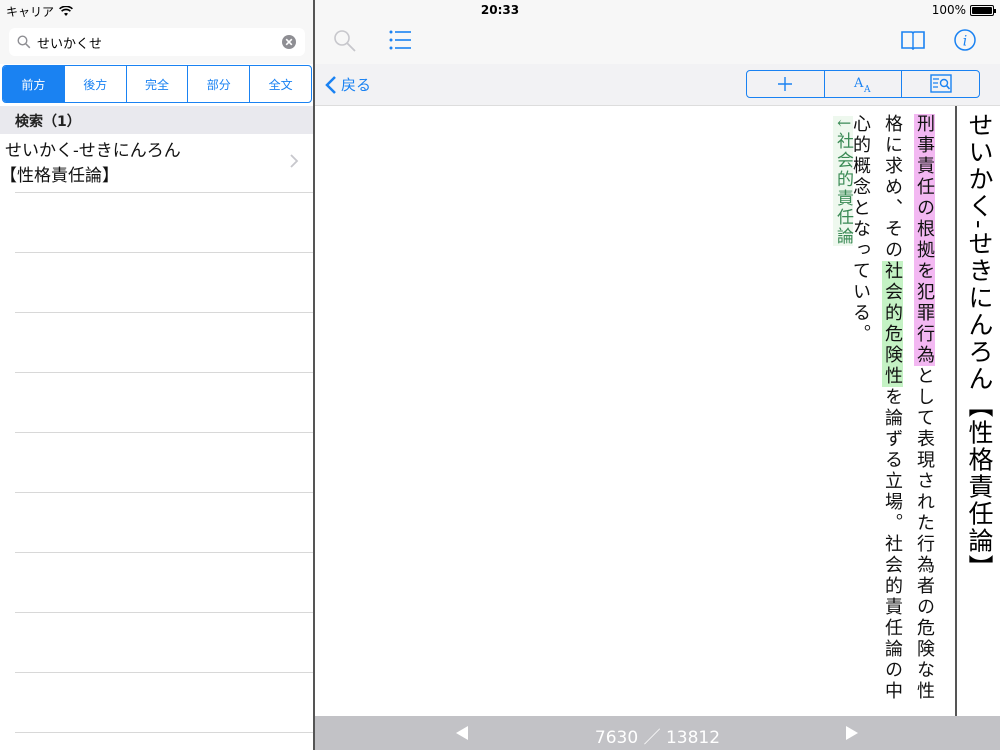  I want to click on font-size-icon: A A, so click(862, 84).